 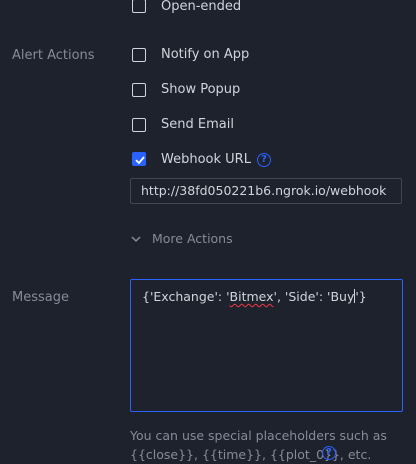 I want to click on webhook-url-checkbox, so click(x=139, y=159).